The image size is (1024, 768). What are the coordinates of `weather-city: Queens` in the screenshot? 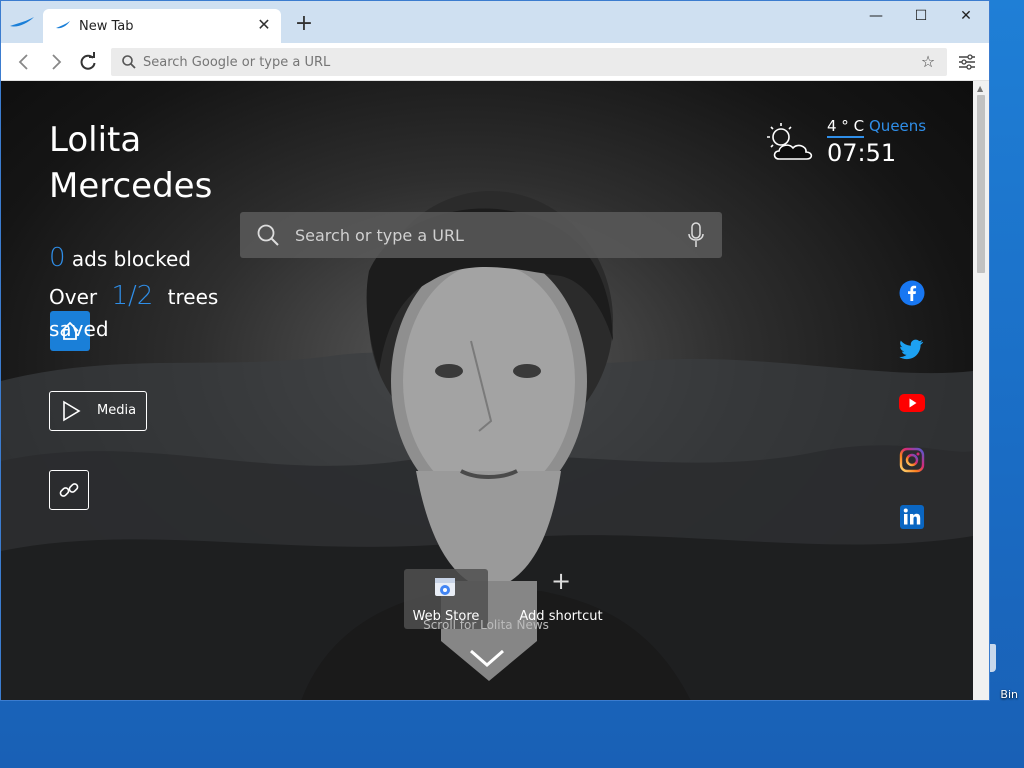 It's located at (897, 126).